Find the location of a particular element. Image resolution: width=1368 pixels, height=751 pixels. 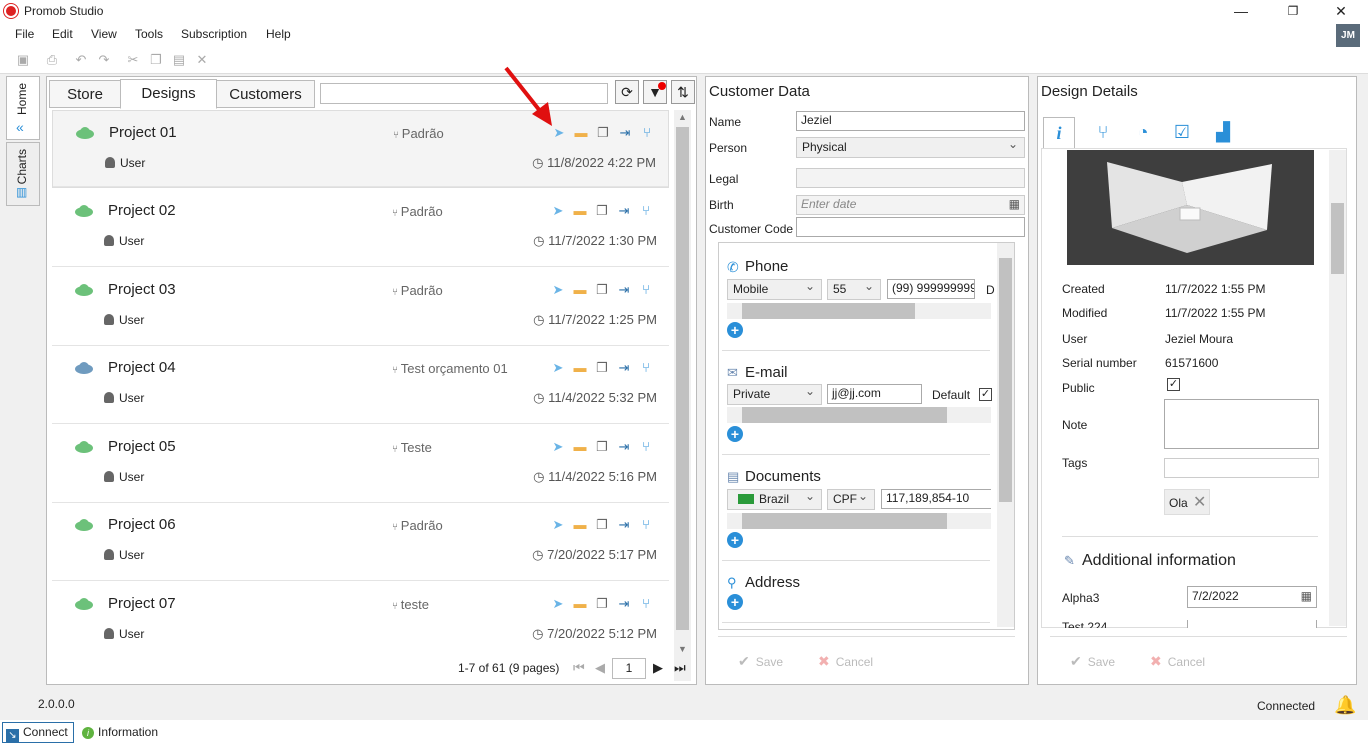

email-field: jj@jj.com is located at coordinates (874, 394).